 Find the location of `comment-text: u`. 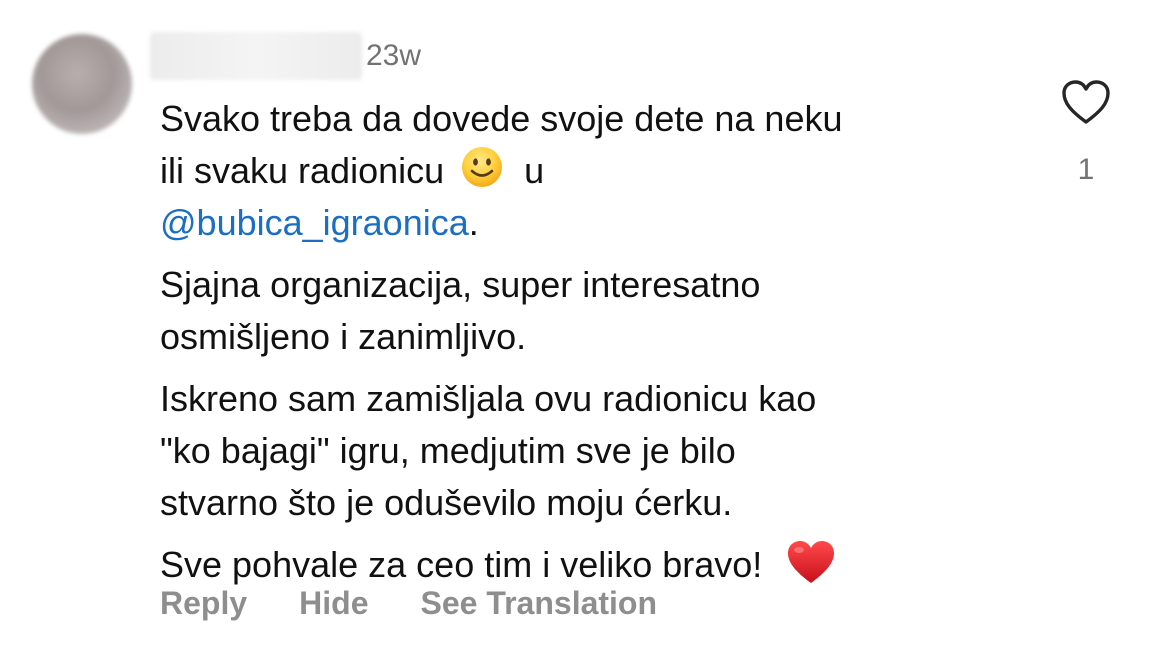

comment-text: u is located at coordinates (534, 170).